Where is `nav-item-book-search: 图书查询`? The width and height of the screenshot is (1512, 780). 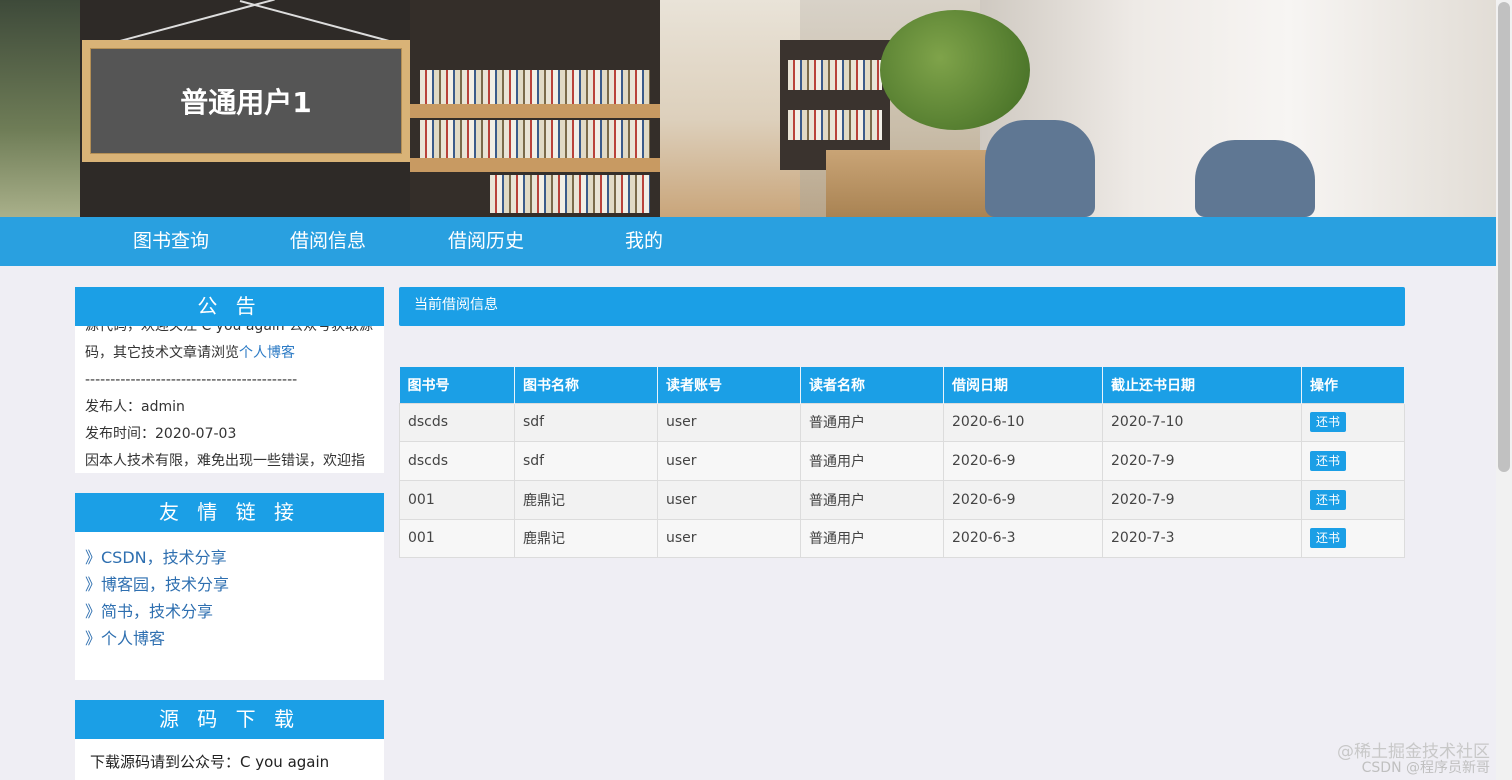
nav-item-book-search: 图书查询 is located at coordinates (171, 241).